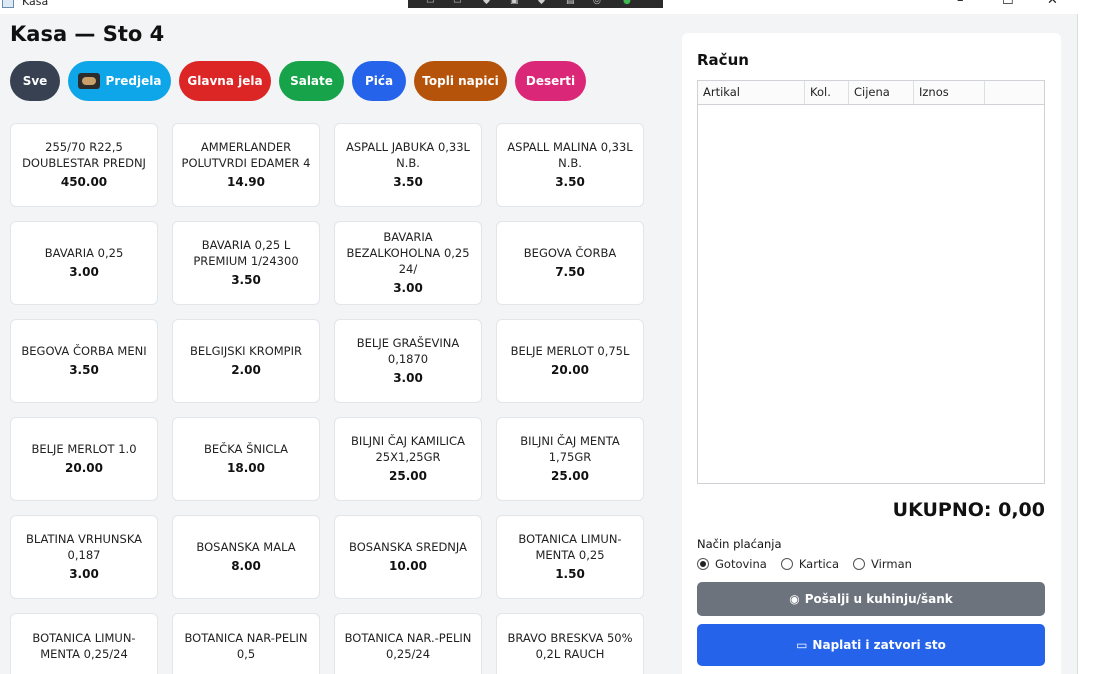 This screenshot has height=674, width=1107. What do you see at coordinates (891, 564) in the screenshot?
I see `payment-option-label: Virman` at bounding box center [891, 564].